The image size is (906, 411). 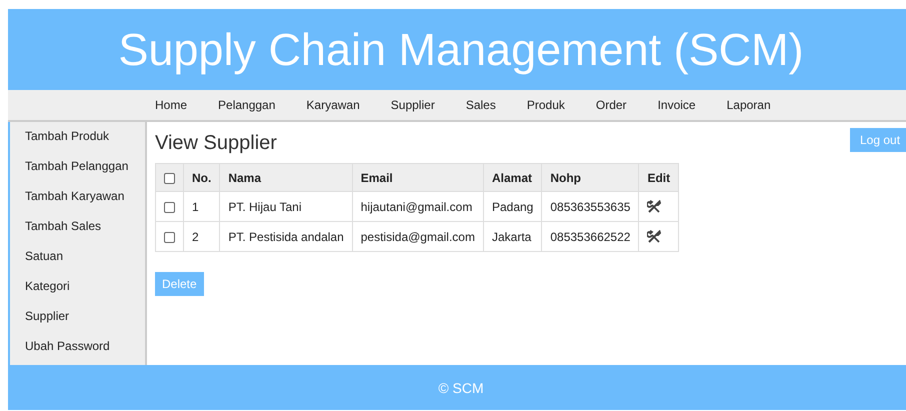 What do you see at coordinates (202, 237) in the screenshot?
I see `table-cell: 2` at bounding box center [202, 237].